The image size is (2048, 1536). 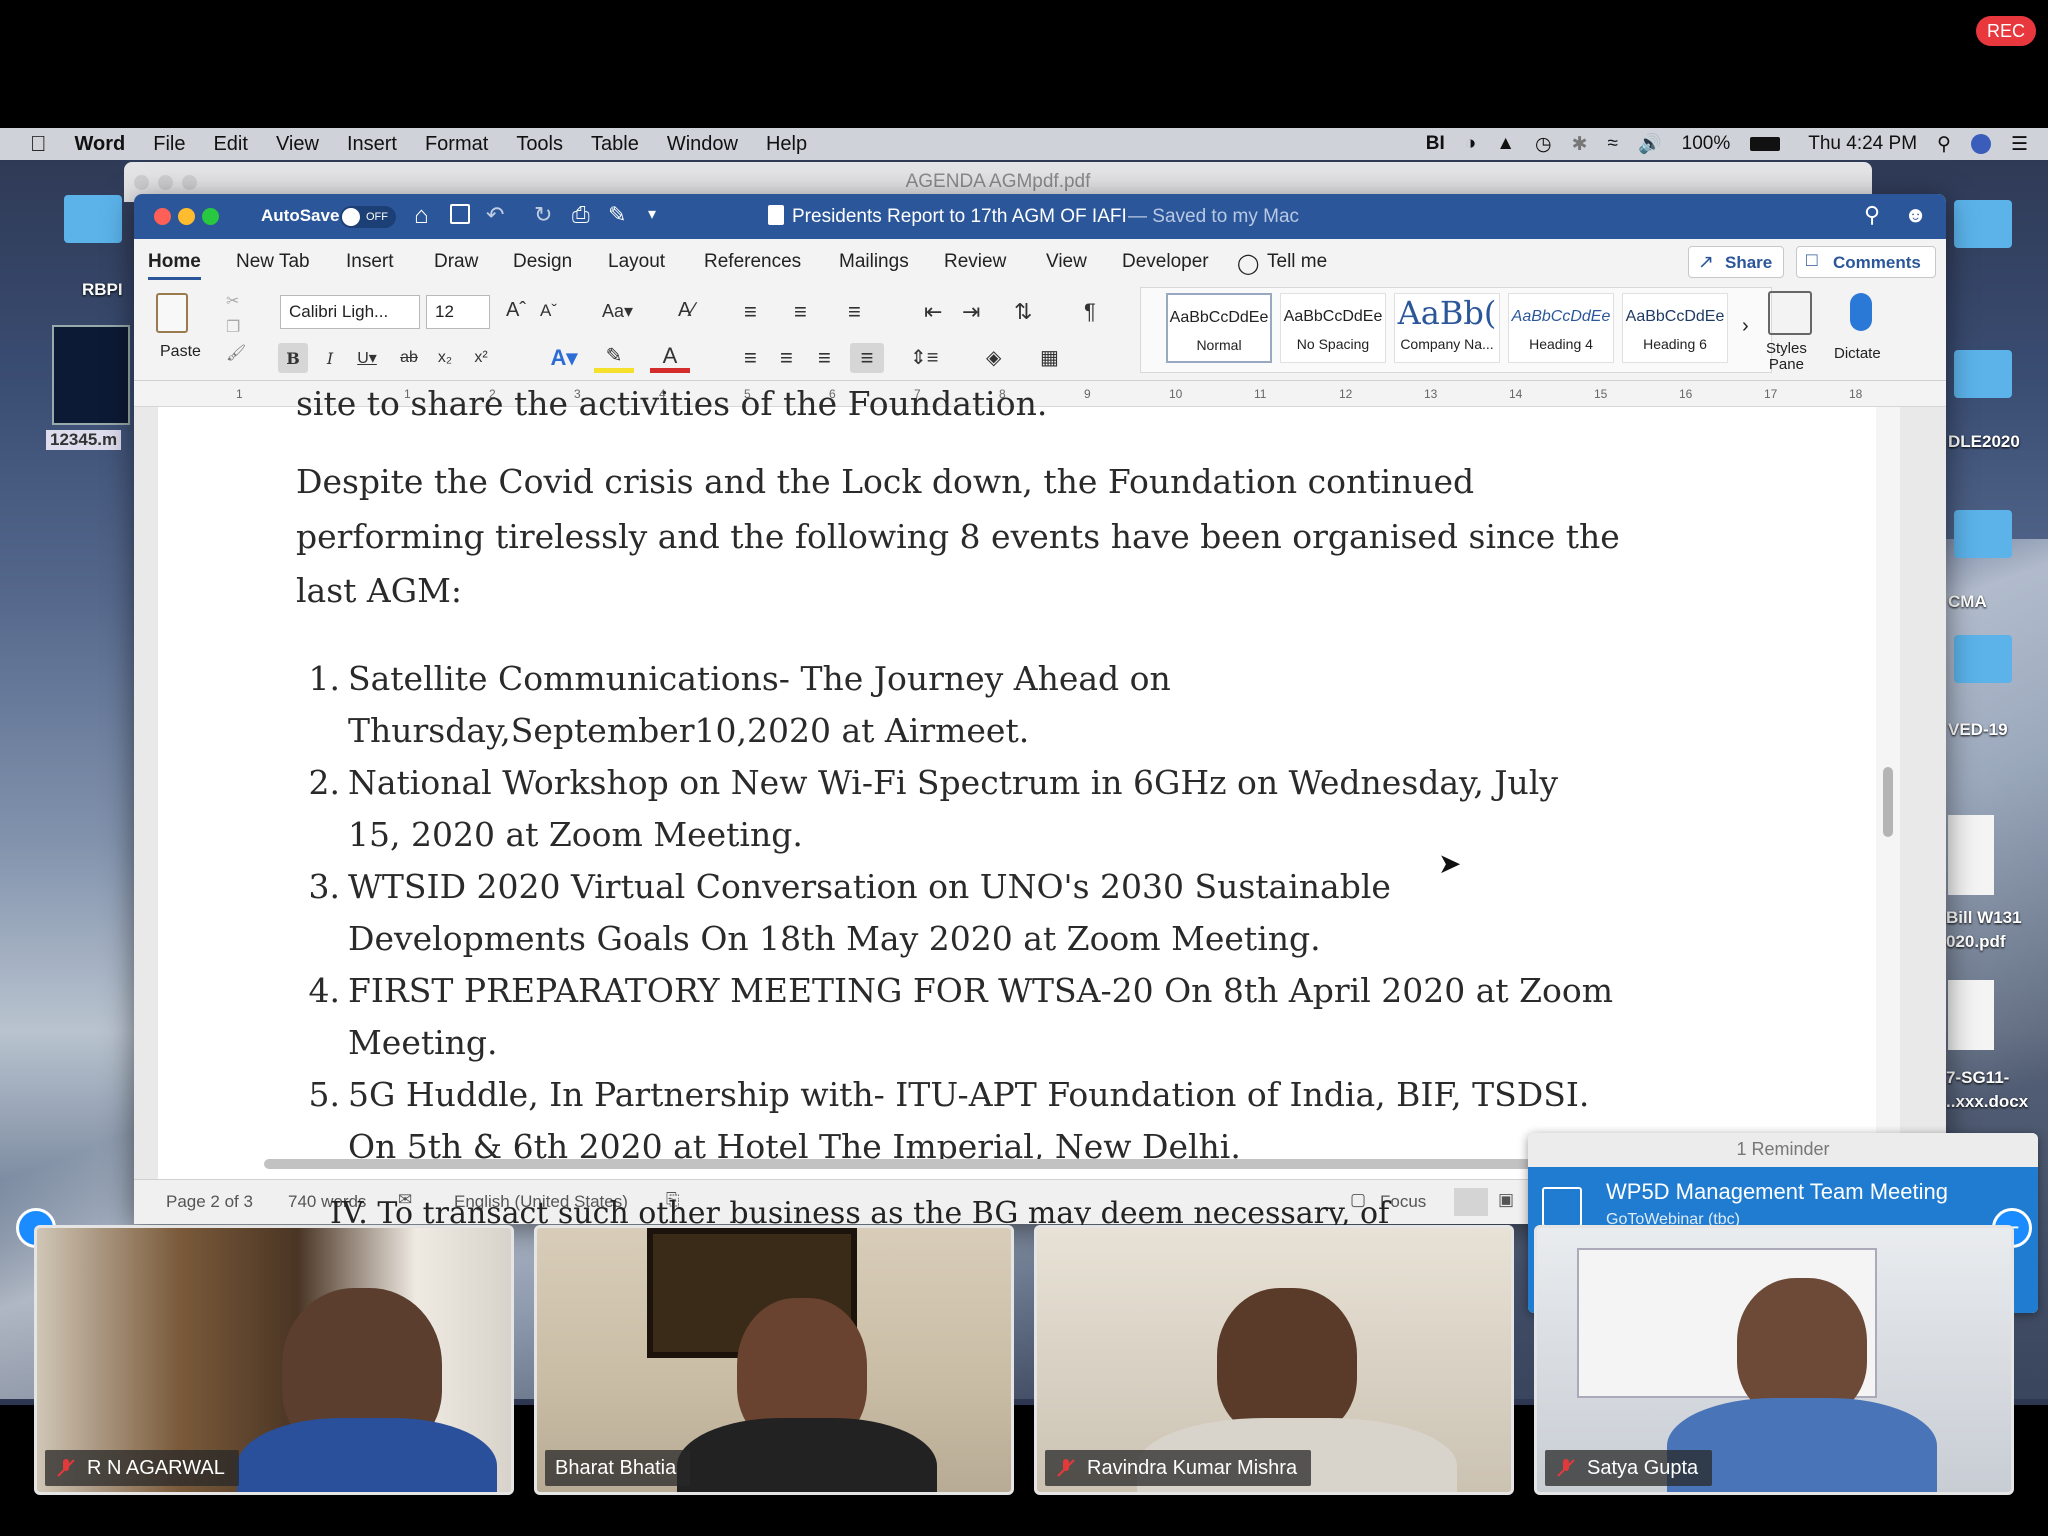 I want to click on menu-app-name: Word, so click(x=100, y=144).